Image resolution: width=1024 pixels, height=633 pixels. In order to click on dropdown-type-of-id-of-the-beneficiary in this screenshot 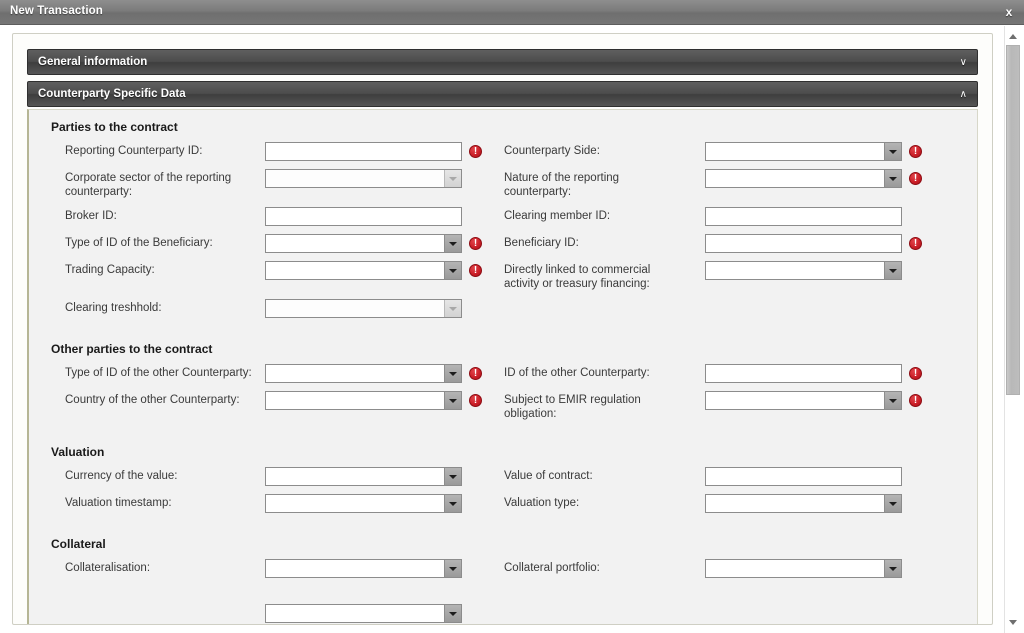, I will do `click(363, 243)`.